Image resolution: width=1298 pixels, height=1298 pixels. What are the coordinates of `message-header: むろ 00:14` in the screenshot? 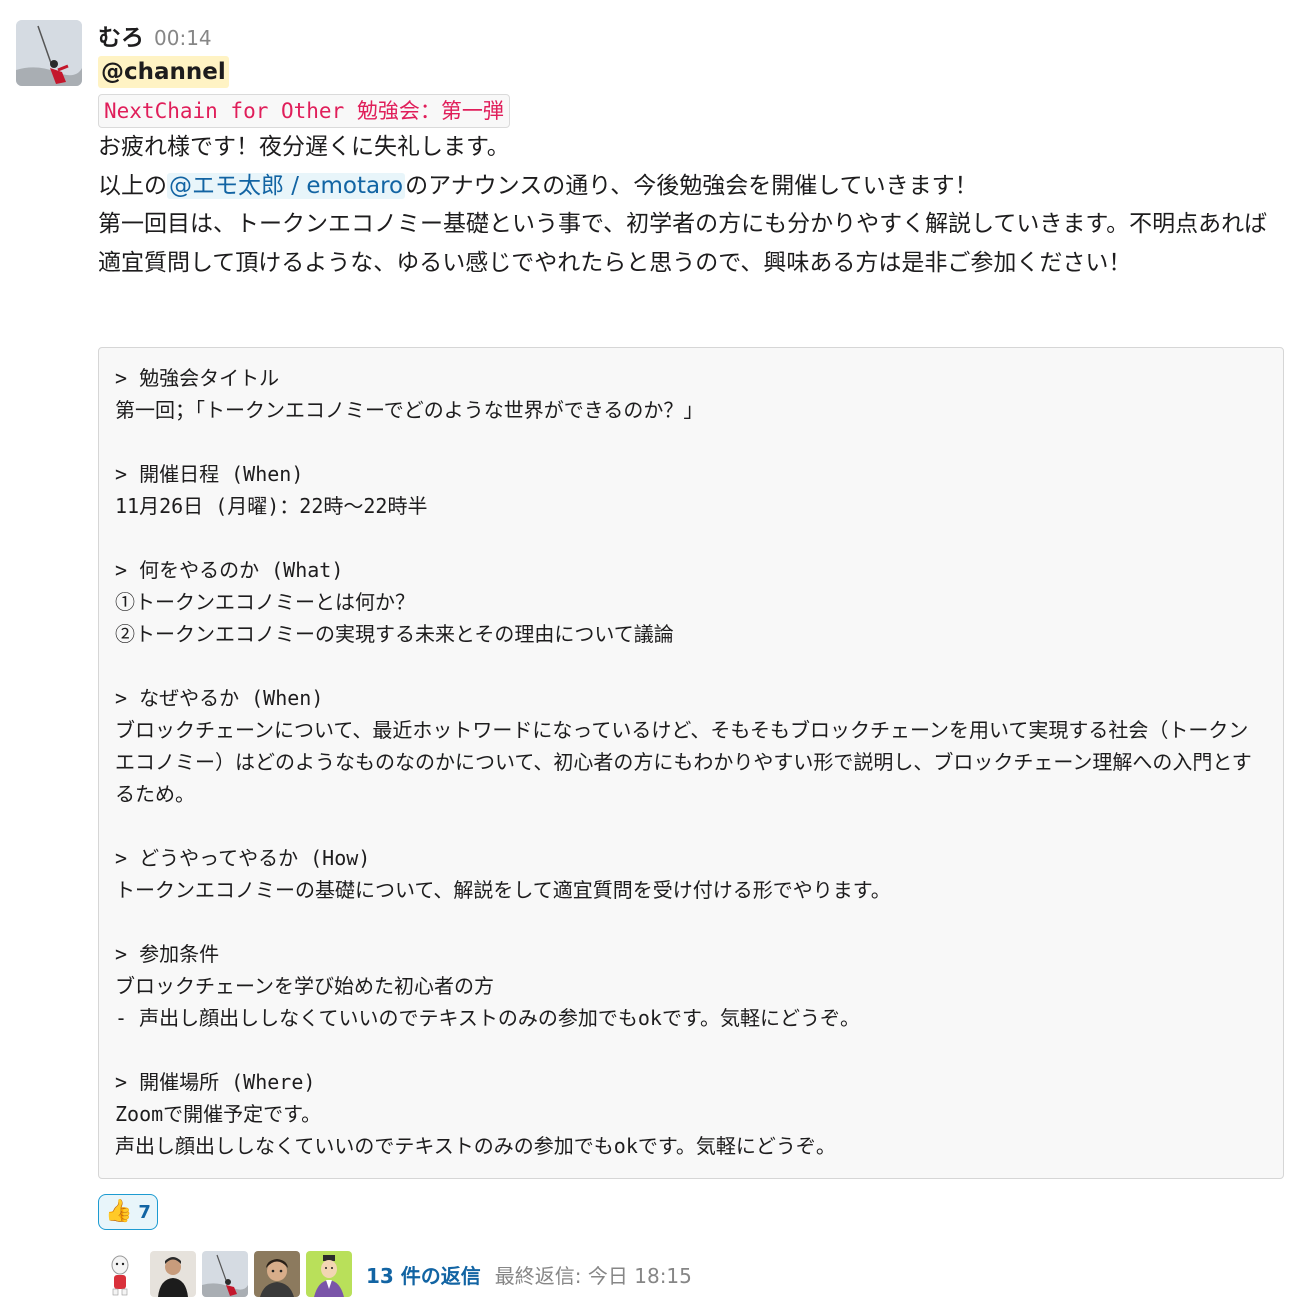 It's located at (692, 36).